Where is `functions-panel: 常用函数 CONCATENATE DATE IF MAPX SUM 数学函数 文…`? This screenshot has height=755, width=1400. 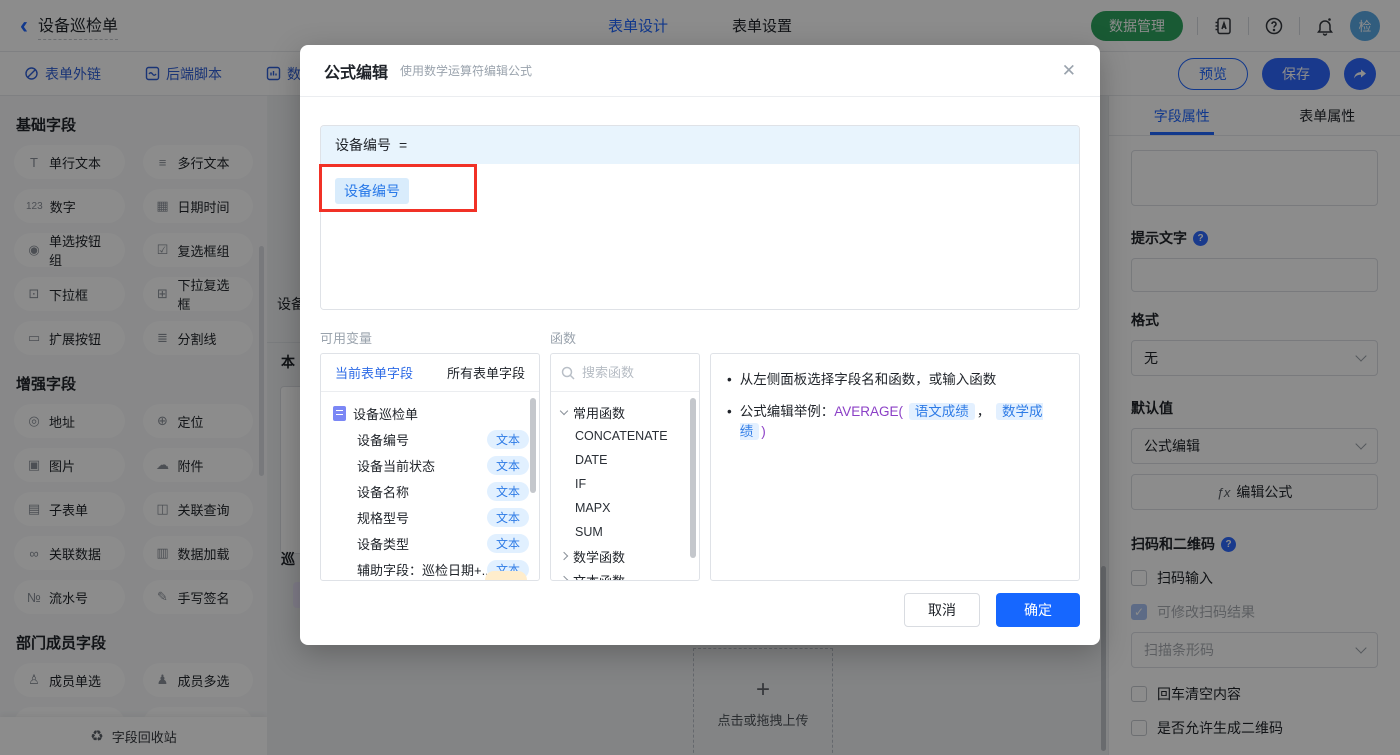 functions-panel: 常用函数 CONCATENATE DATE IF MAPX SUM 数学函数 文… is located at coordinates (625, 467).